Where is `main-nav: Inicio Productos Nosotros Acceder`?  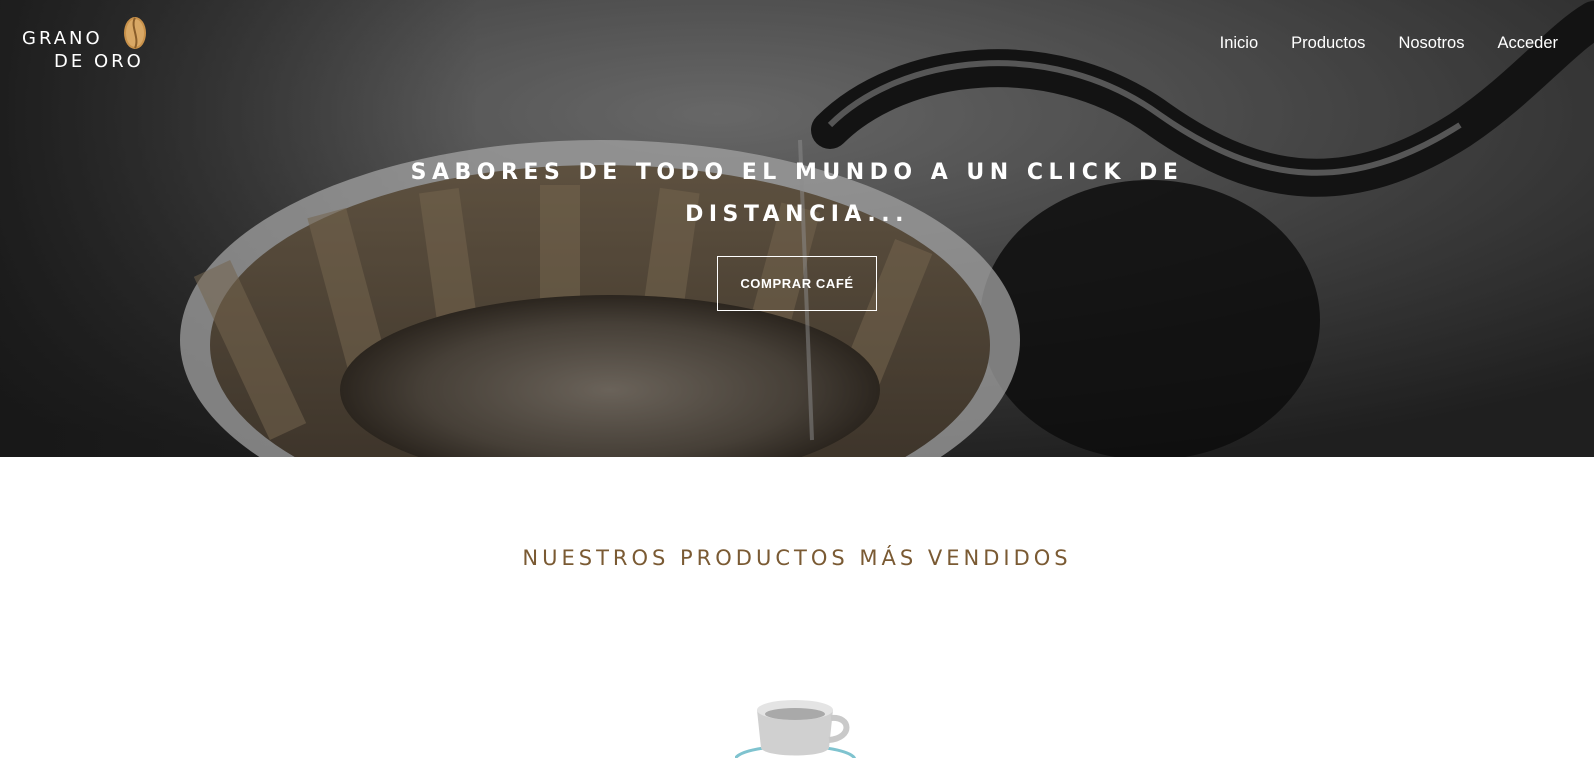 main-nav: Inicio Productos Nosotros Acceder is located at coordinates (1389, 43).